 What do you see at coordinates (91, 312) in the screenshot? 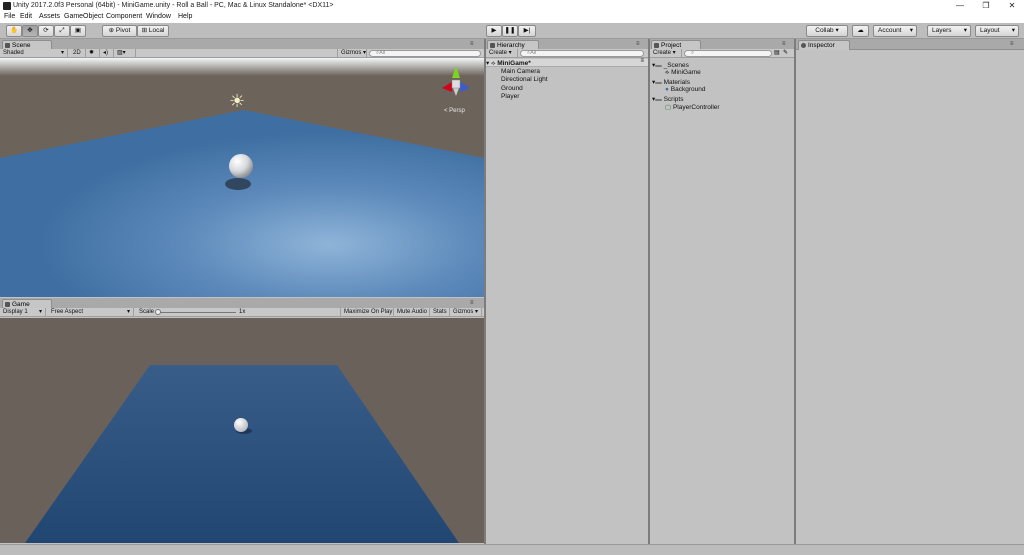
I see `aspect-dropdown: Free Aspect ▾` at bounding box center [91, 312].